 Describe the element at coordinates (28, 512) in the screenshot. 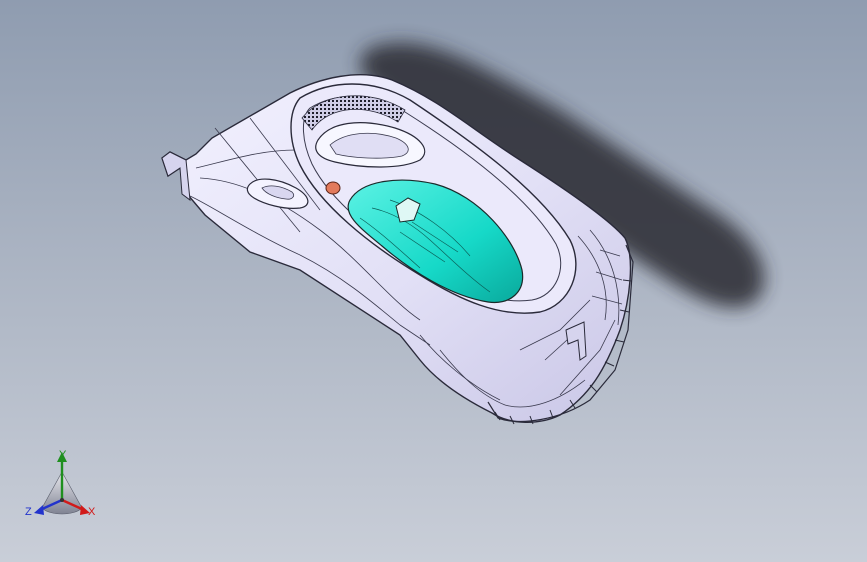

I see `z-axis-label: Z` at that location.